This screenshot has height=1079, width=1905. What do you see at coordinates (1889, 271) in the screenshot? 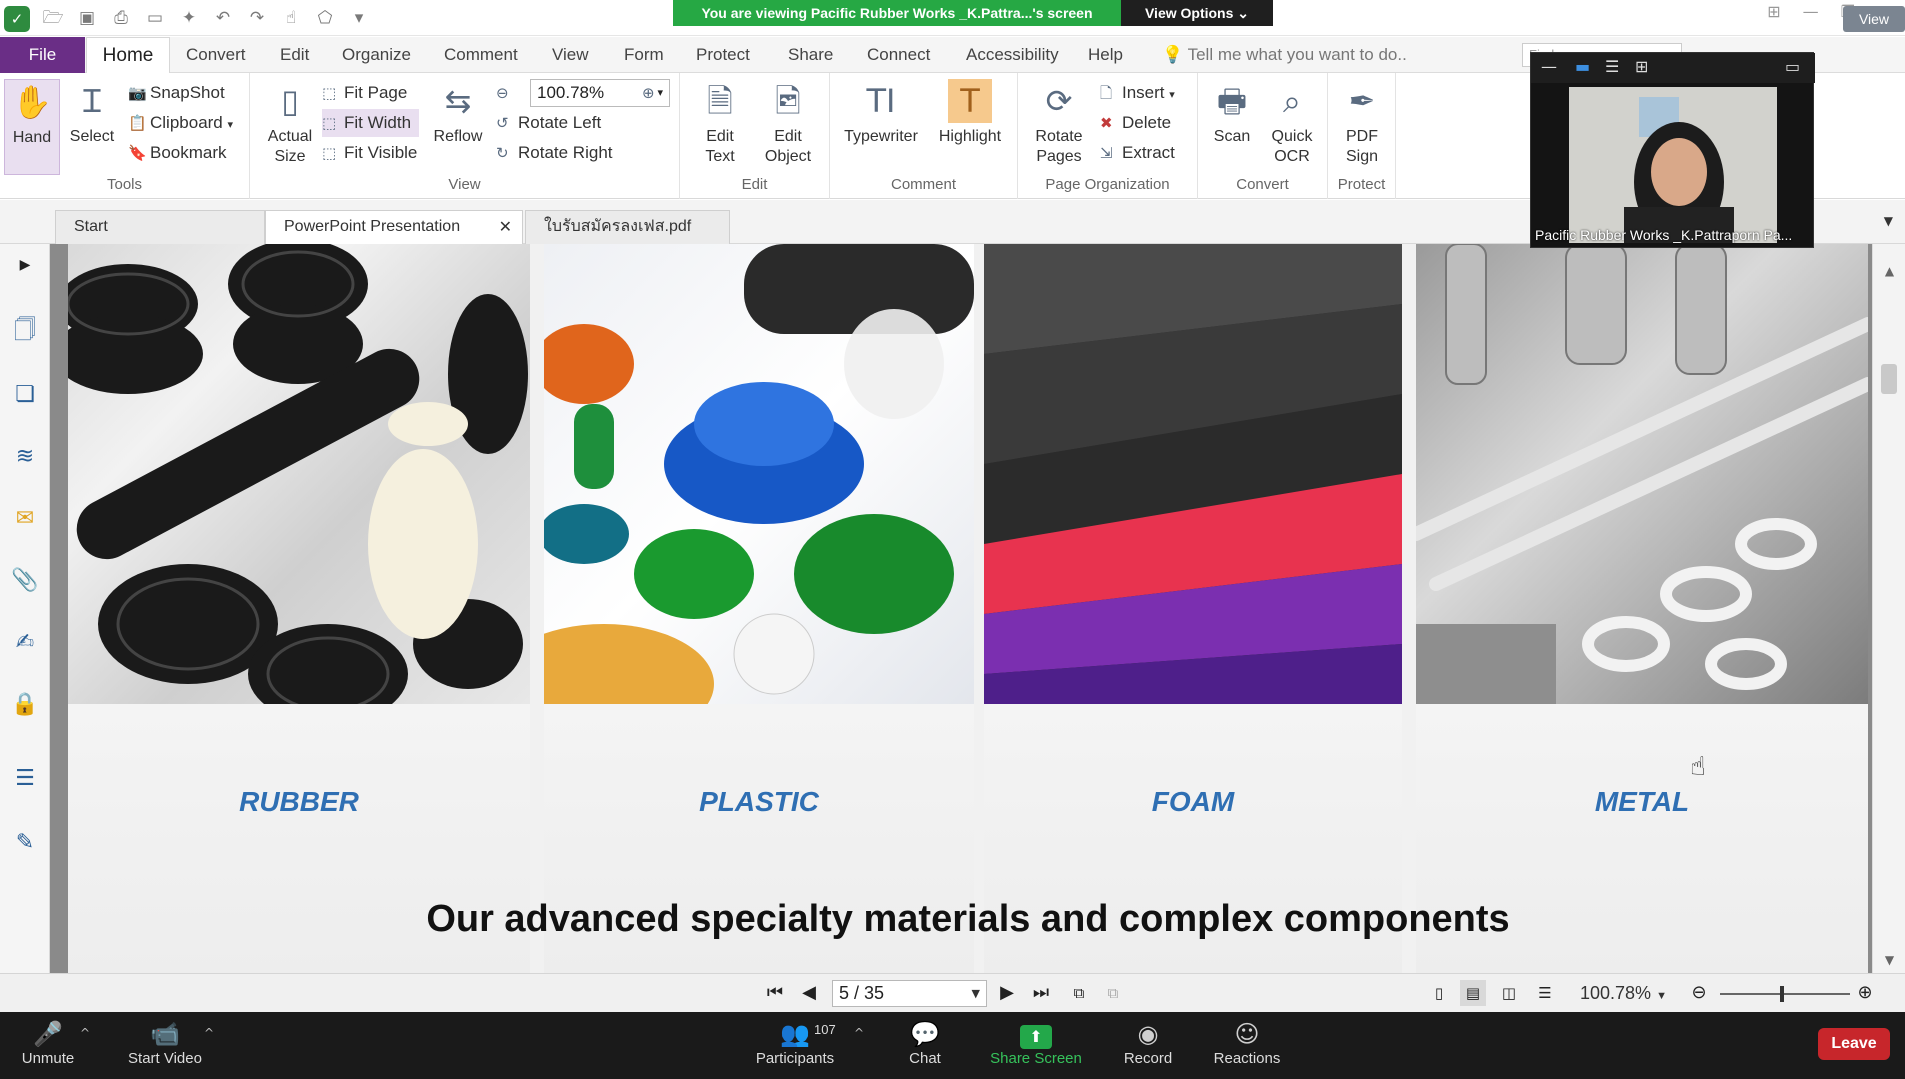
I see `scroll-up-icon: ▲` at bounding box center [1889, 271].